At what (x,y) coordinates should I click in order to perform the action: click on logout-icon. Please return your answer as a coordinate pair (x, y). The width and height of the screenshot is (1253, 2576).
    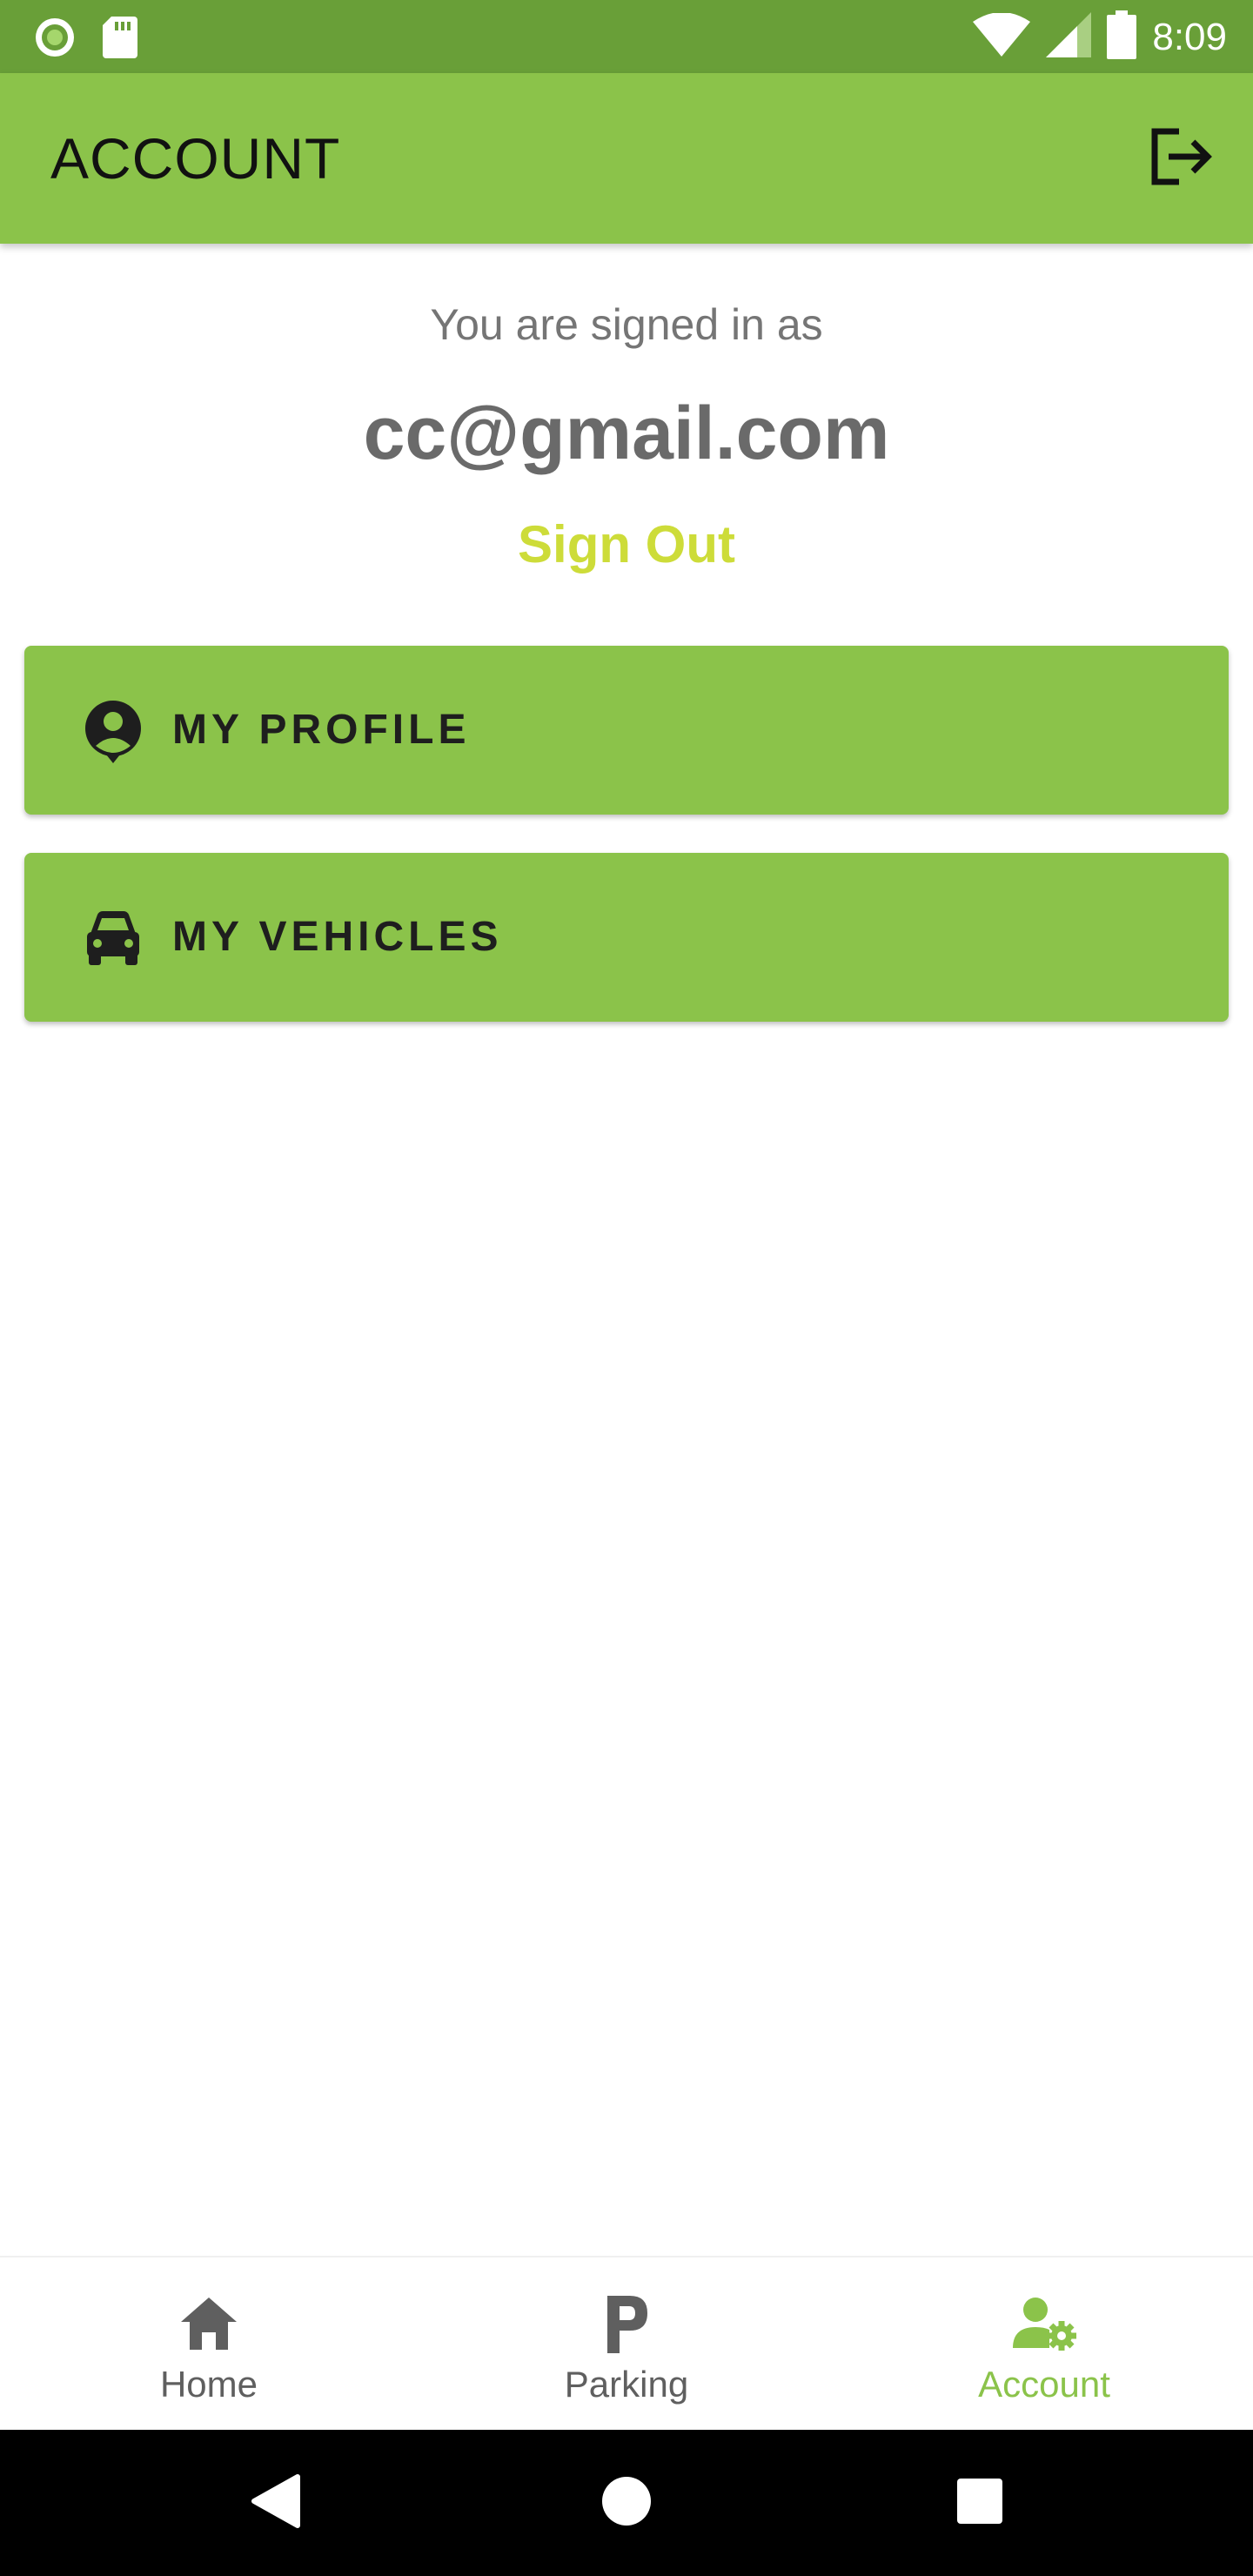
    Looking at the image, I should click on (1181, 158).